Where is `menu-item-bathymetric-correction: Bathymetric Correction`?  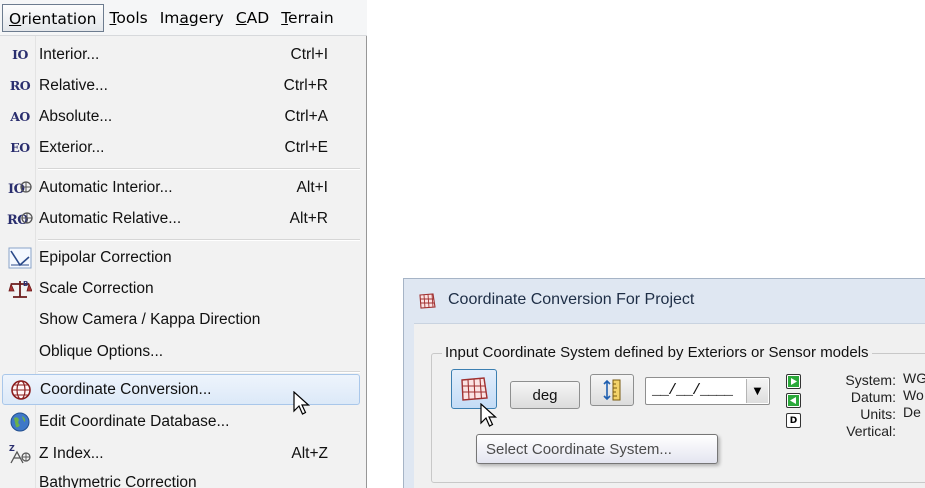
menu-item-bathymetric-correction: Bathymetric Correction is located at coordinates (181, 479).